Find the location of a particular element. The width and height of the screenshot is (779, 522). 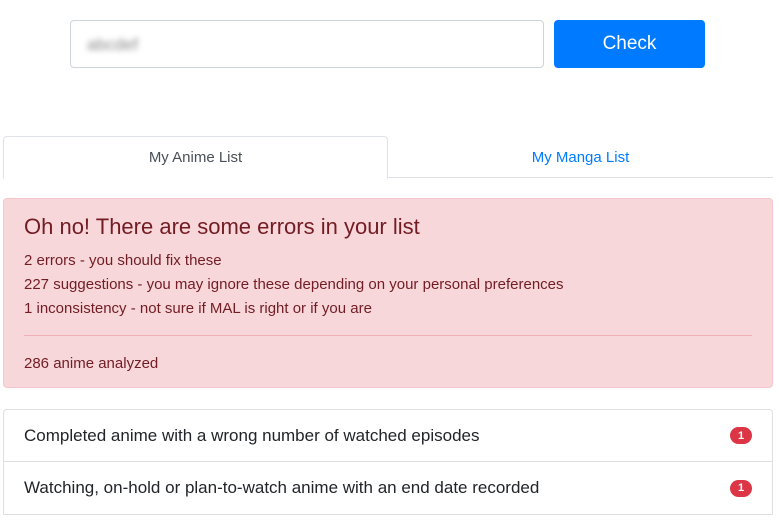

search-row: abcdef Check is located at coordinates (387, 44).